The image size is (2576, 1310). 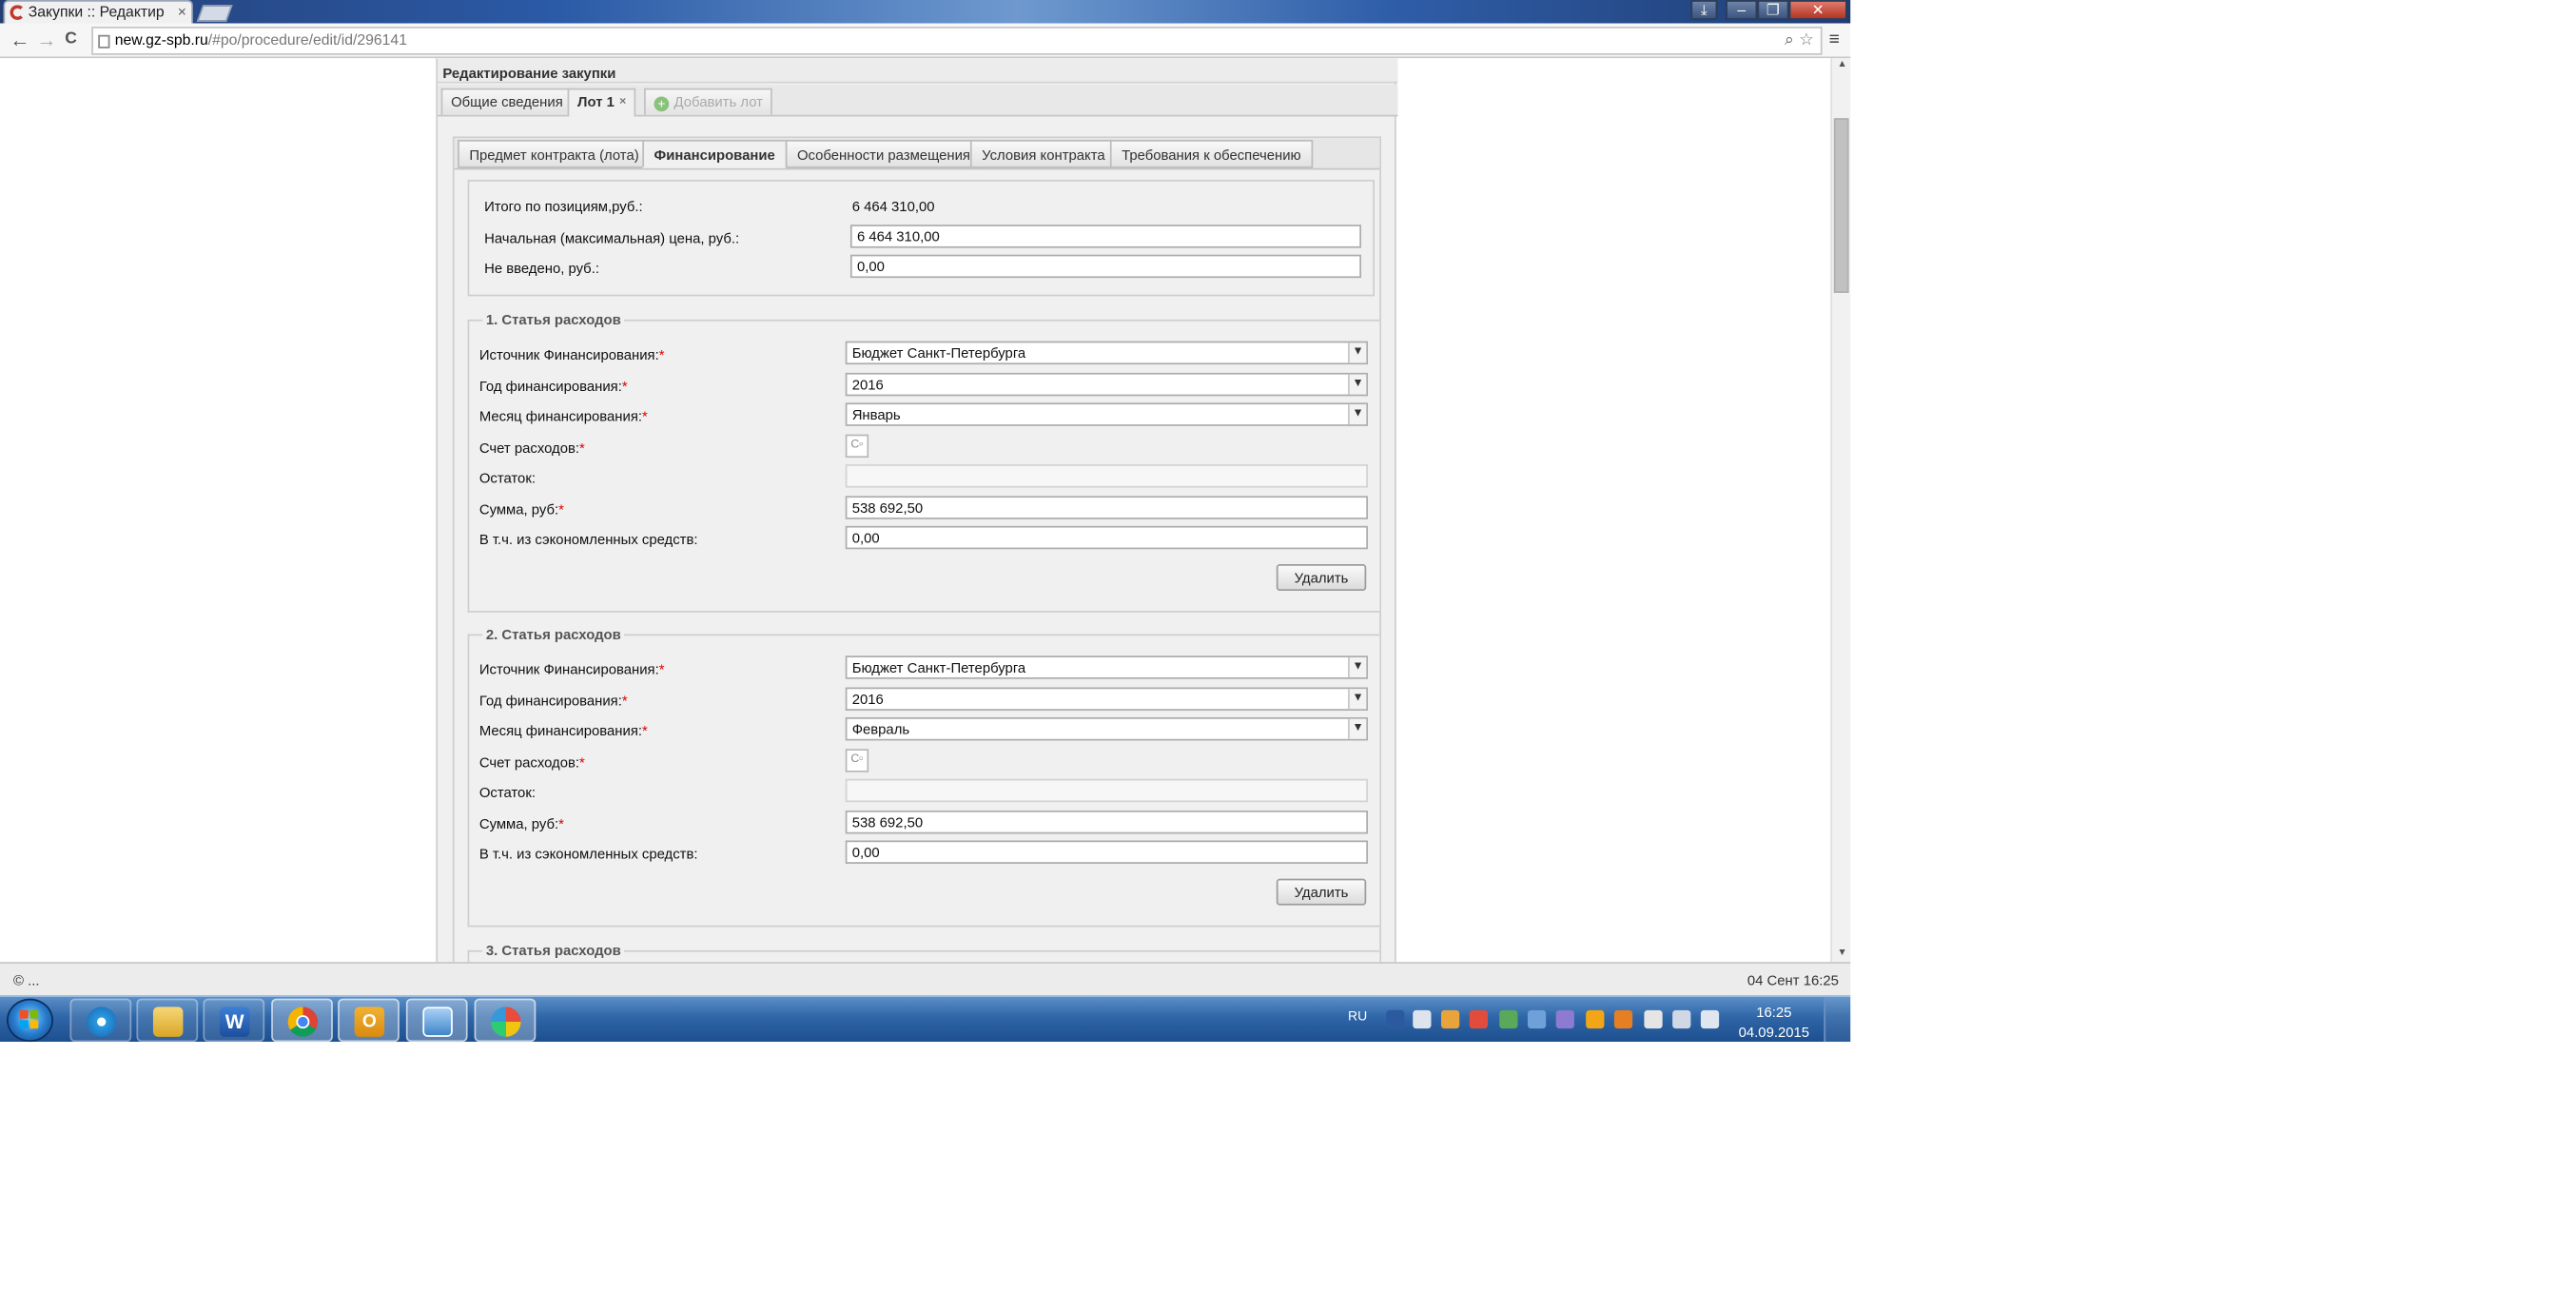 What do you see at coordinates (939, 353) in the screenshot?
I see `selected-value: Бюджет Санкт-Петербурга` at bounding box center [939, 353].